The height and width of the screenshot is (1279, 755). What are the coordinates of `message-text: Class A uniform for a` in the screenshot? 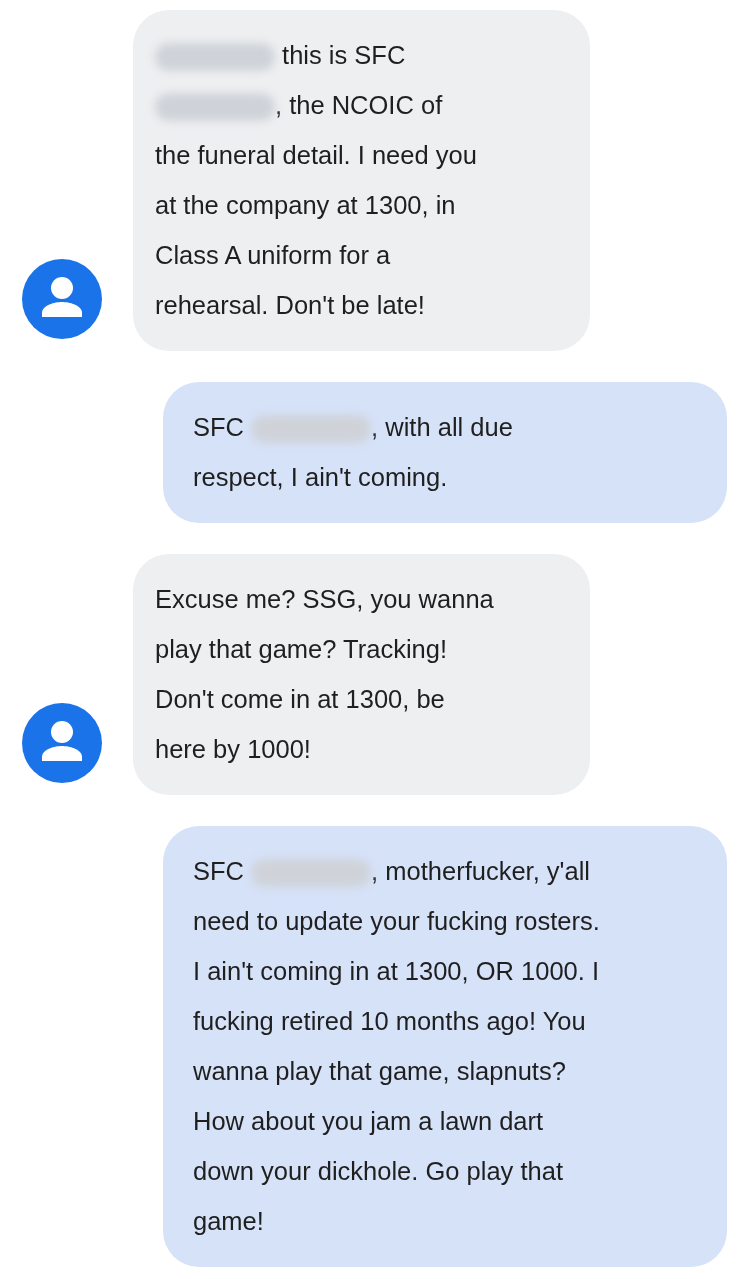 It's located at (273, 255).